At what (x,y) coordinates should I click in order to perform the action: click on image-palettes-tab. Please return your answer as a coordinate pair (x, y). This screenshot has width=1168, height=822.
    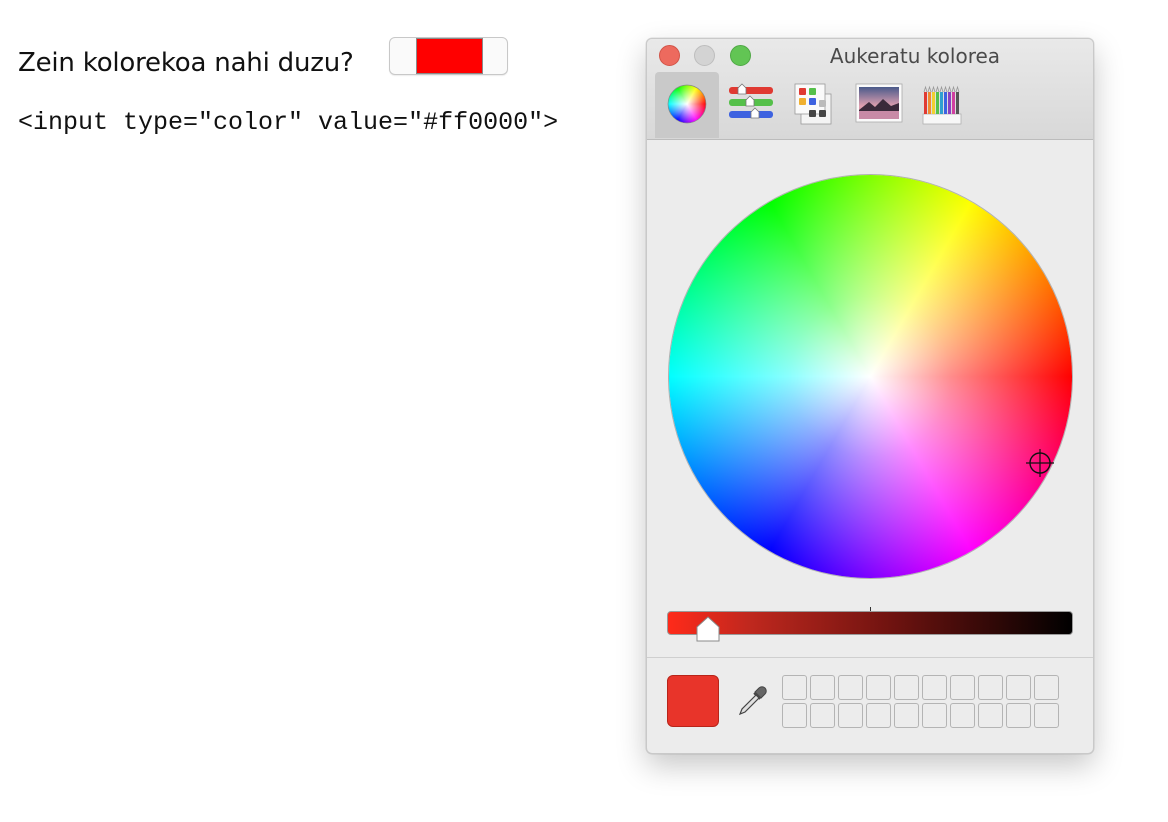
    Looking at the image, I should click on (879, 105).